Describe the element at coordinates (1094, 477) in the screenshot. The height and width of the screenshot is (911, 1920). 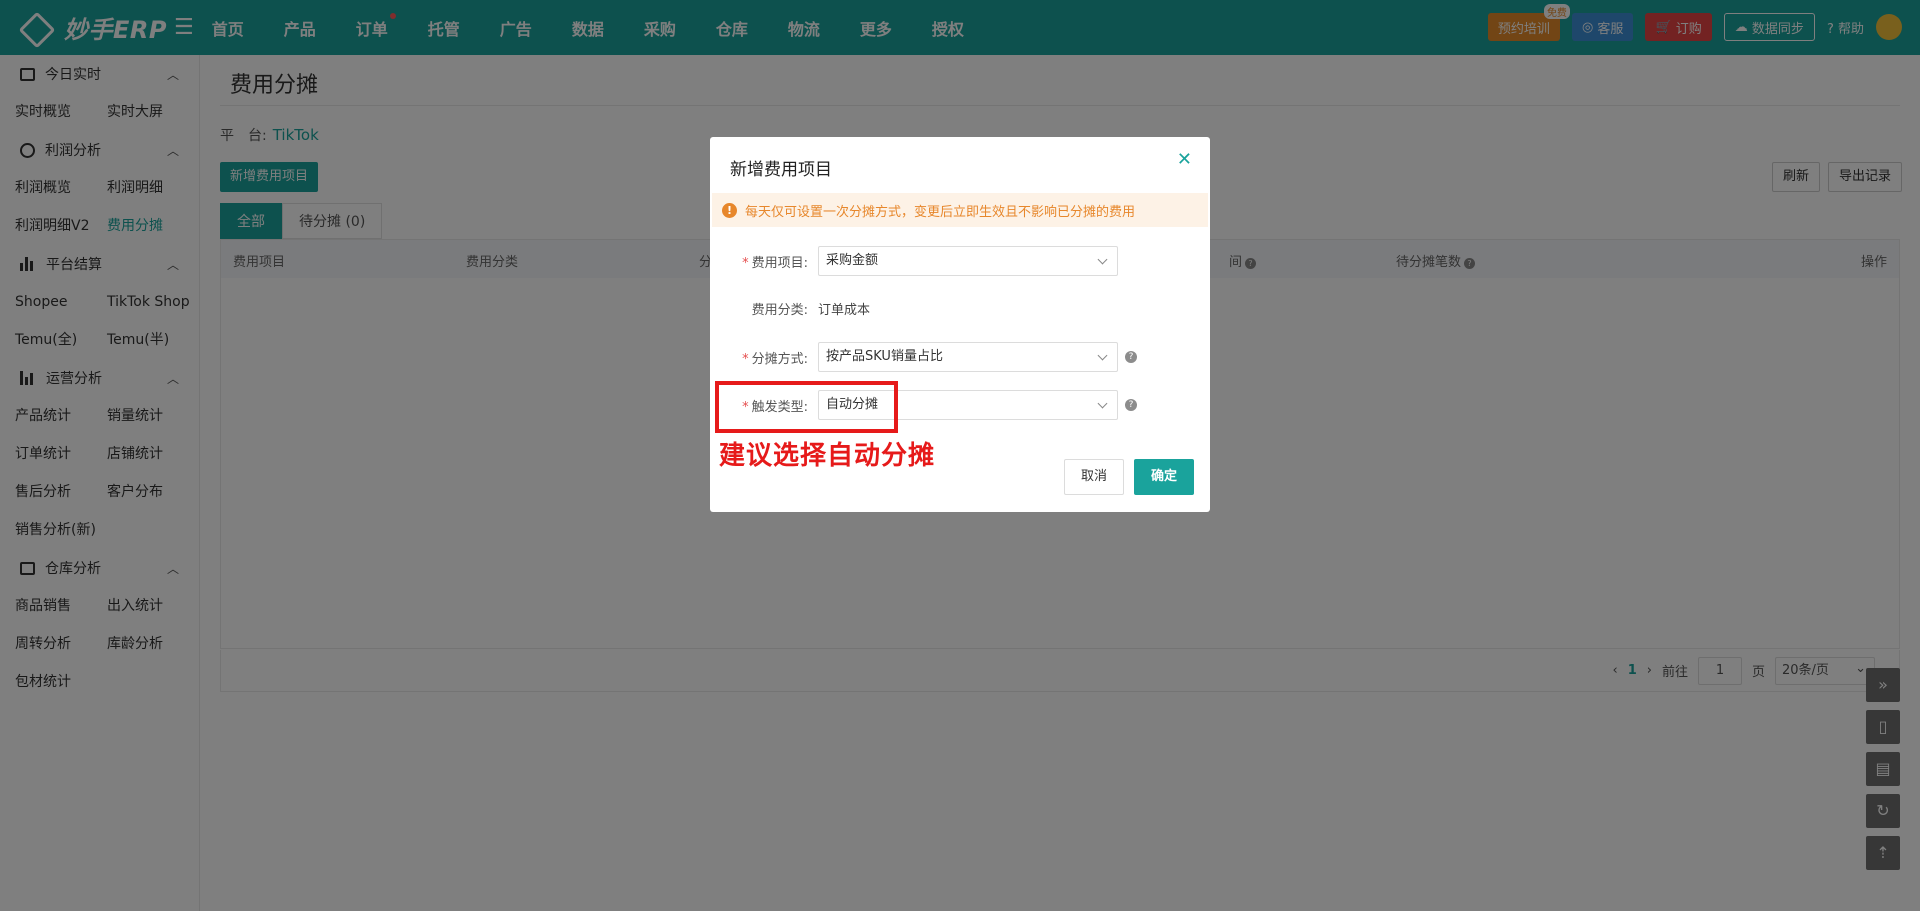
I see `cancel-button: 取消` at that location.